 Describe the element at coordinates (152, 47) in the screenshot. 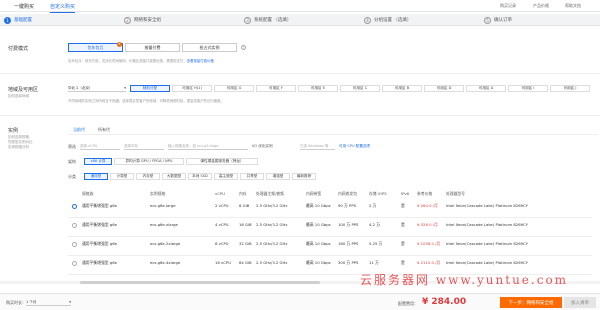

I see `billing-payg-button: 按量付费` at that location.